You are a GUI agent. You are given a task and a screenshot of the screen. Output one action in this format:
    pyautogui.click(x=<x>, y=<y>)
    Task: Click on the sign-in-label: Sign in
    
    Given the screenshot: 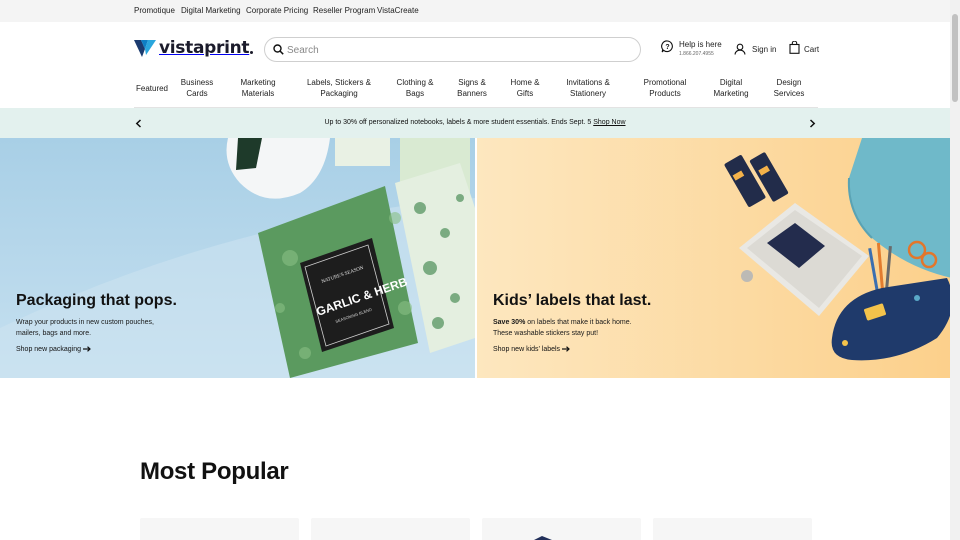 What is the action you would take?
    pyautogui.click(x=764, y=49)
    